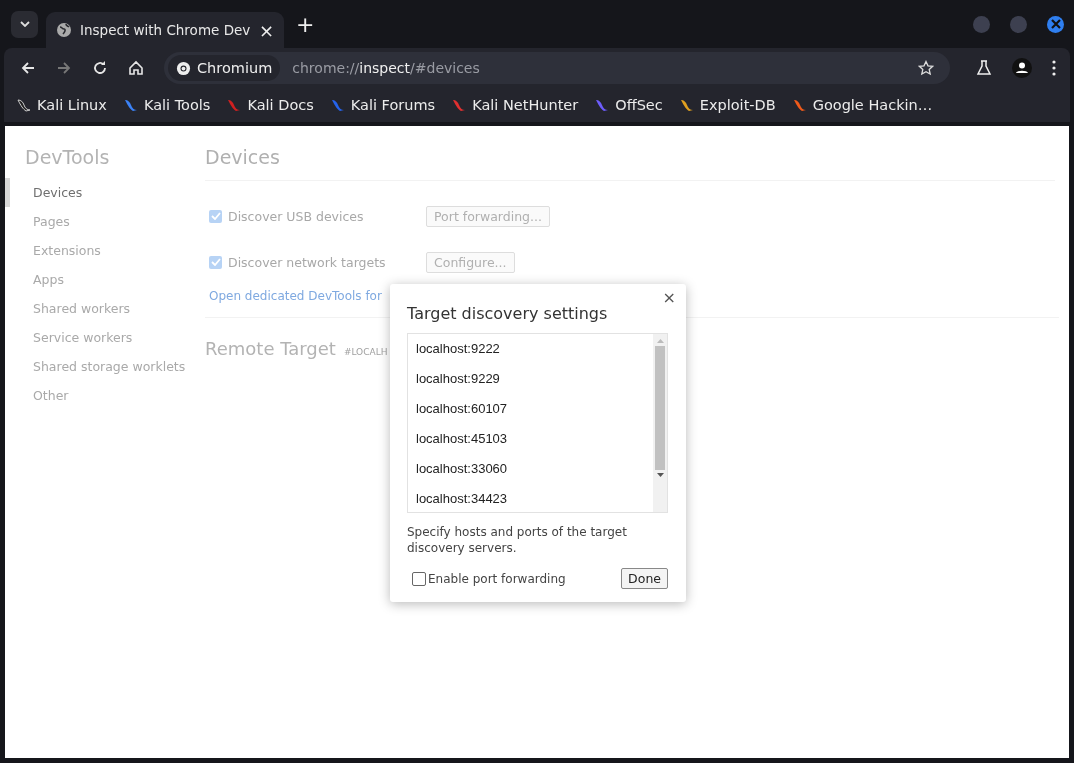 This screenshot has width=1074, height=763. I want to click on profile-icon, so click(1022, 68).